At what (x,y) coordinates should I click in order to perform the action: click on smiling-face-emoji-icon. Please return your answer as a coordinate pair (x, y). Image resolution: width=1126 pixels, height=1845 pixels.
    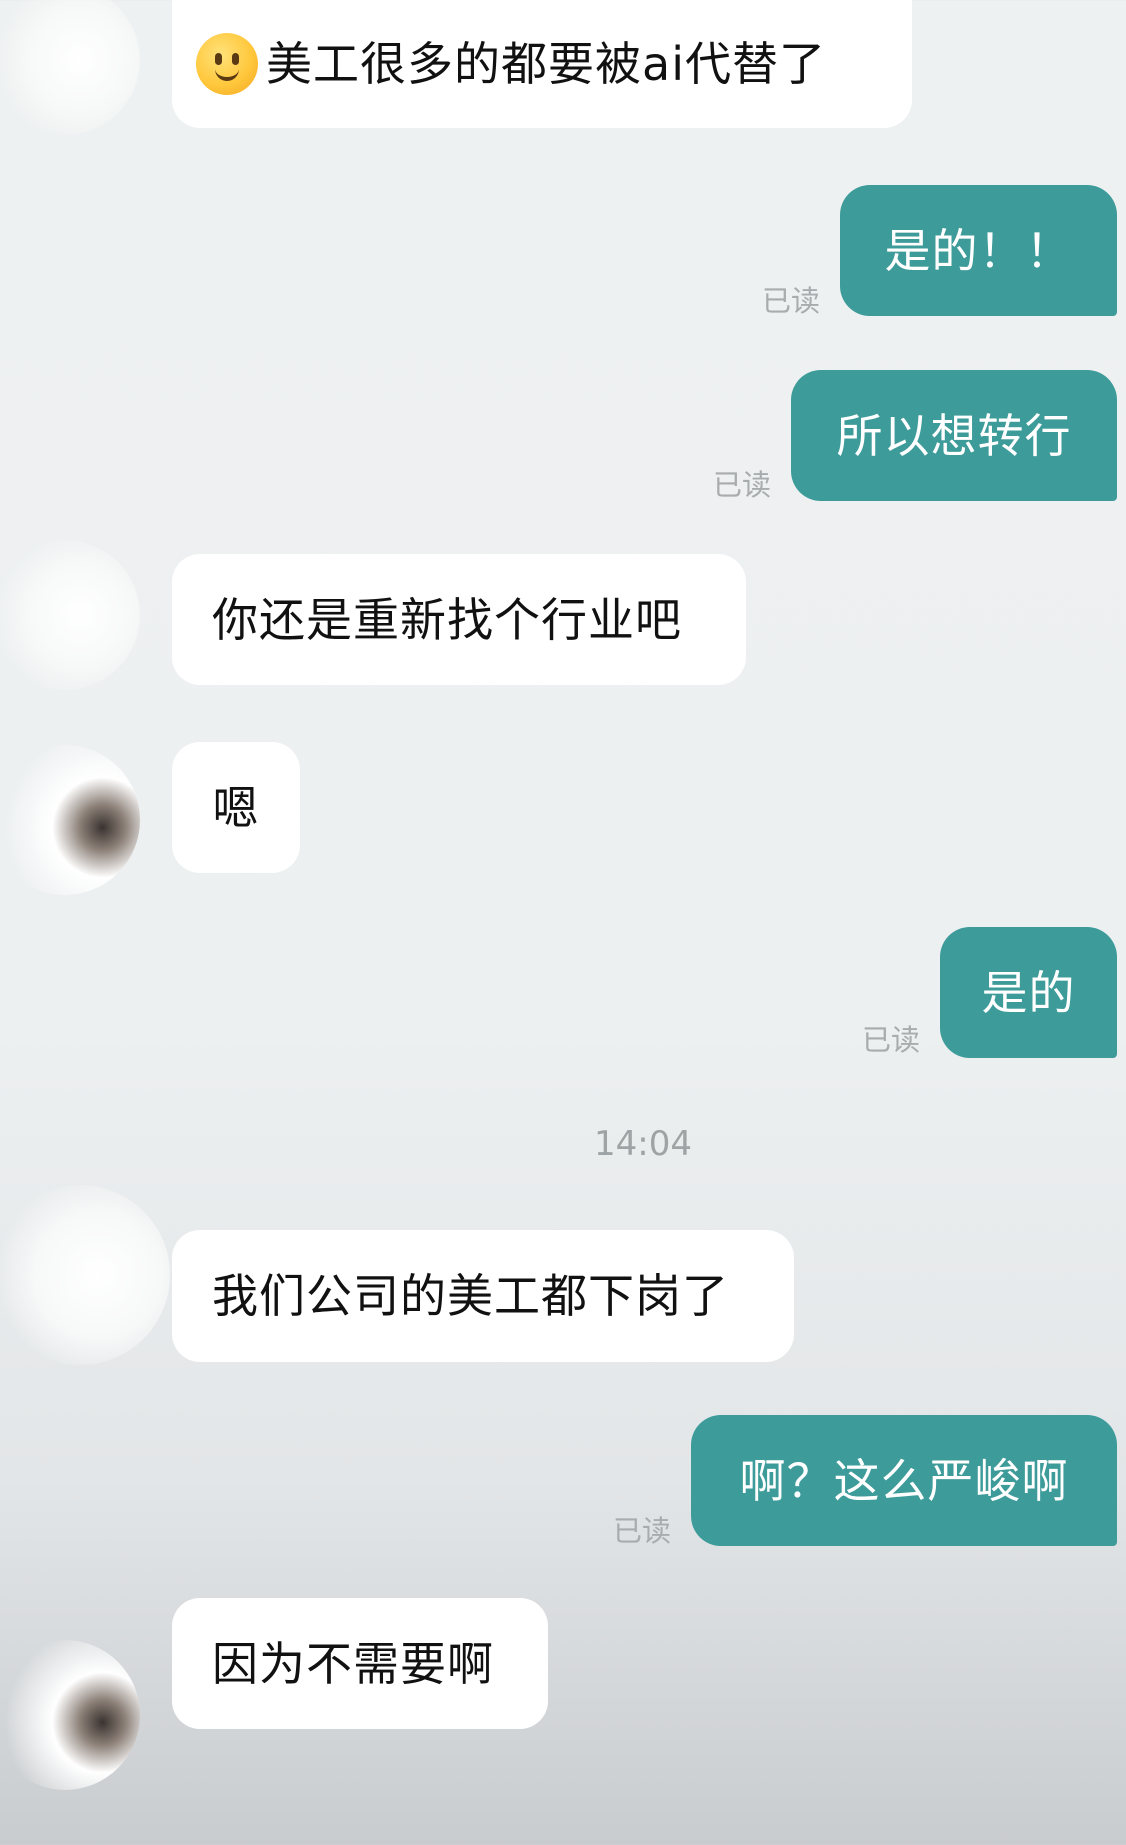
    Looking at the image, I should click on (227, 64).